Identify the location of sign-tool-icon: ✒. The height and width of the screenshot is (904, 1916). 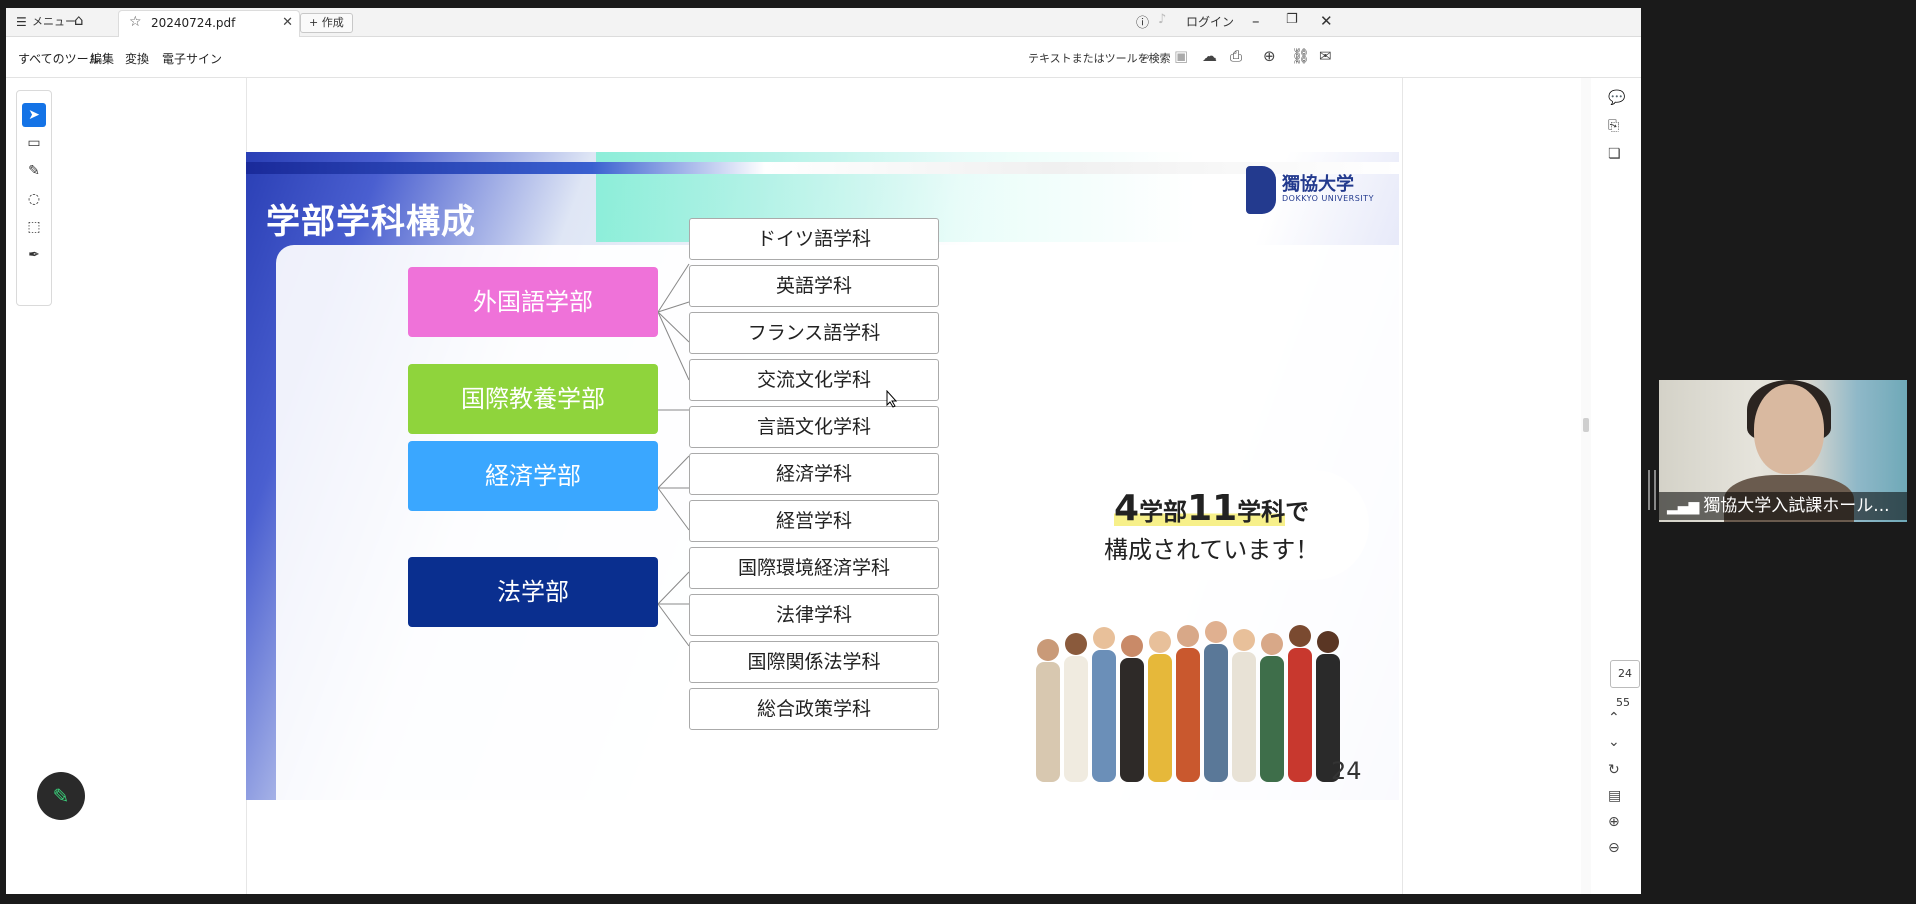
(34, 255).